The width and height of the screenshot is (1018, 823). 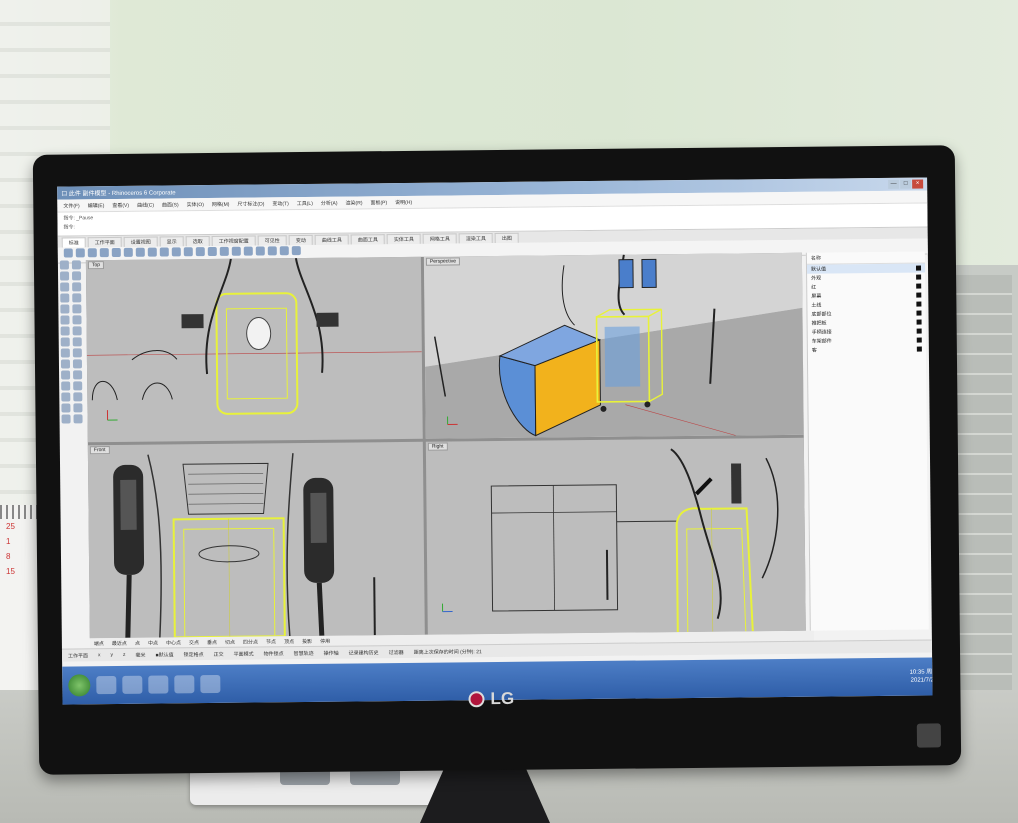 I want to click on menu-file: 文件(F), so click(x=71, y=205).